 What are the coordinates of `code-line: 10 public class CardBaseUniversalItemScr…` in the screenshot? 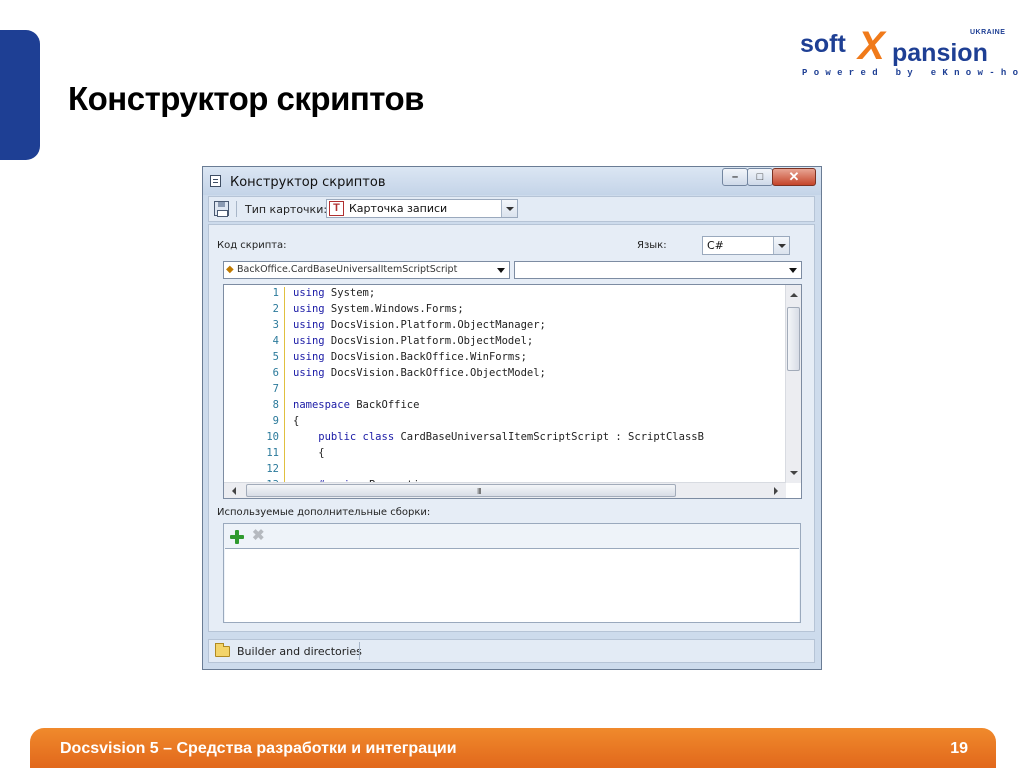 It's located at (504, 439).